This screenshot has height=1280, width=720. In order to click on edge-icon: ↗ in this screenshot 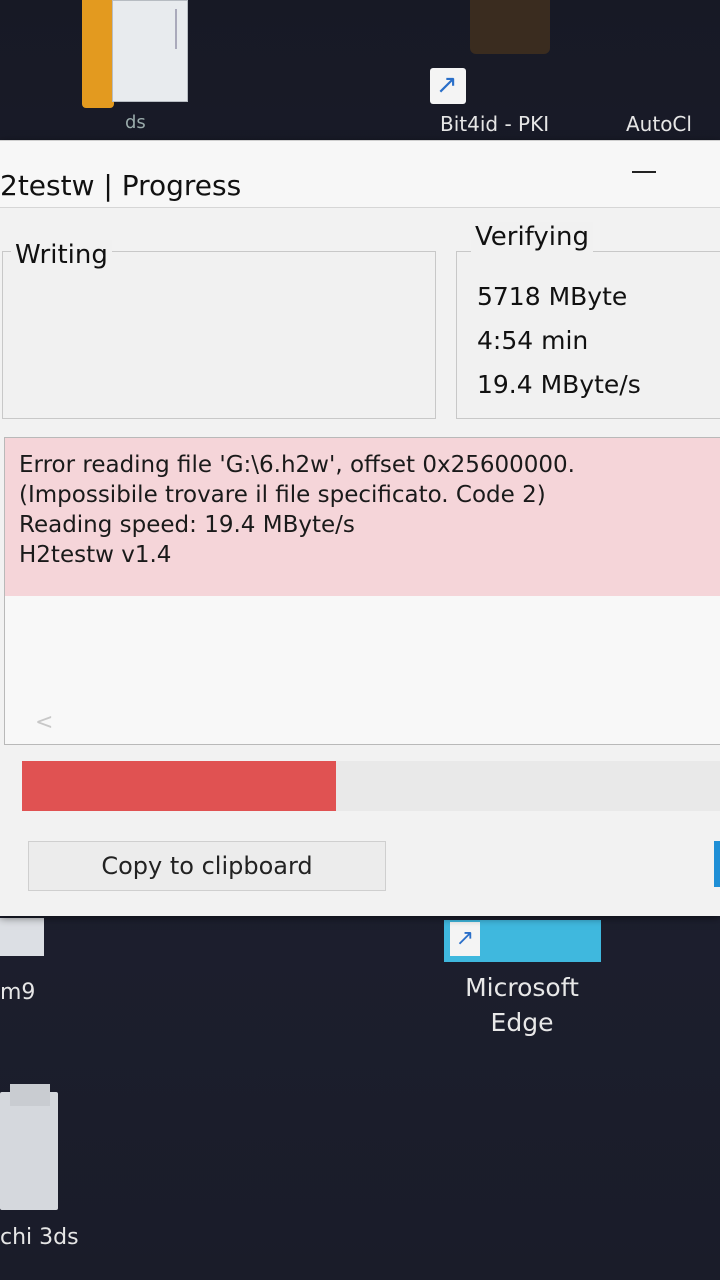, I will do `click(522, 941)`.